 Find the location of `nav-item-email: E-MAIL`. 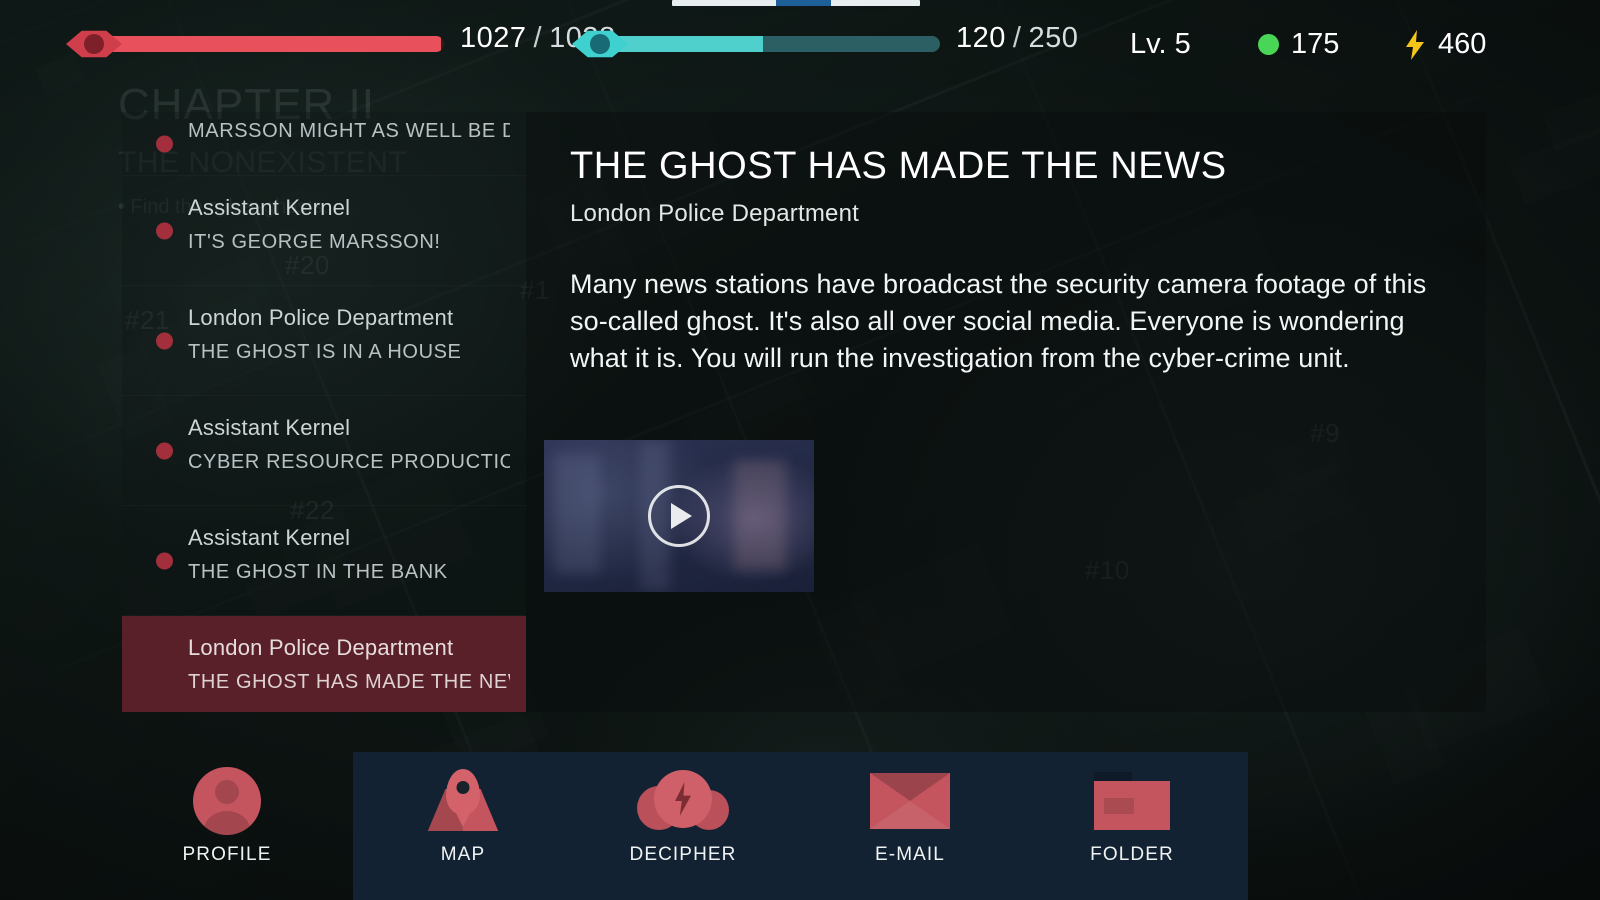

nav-item-email: E-MAIL is located at coordinates (910, 817).